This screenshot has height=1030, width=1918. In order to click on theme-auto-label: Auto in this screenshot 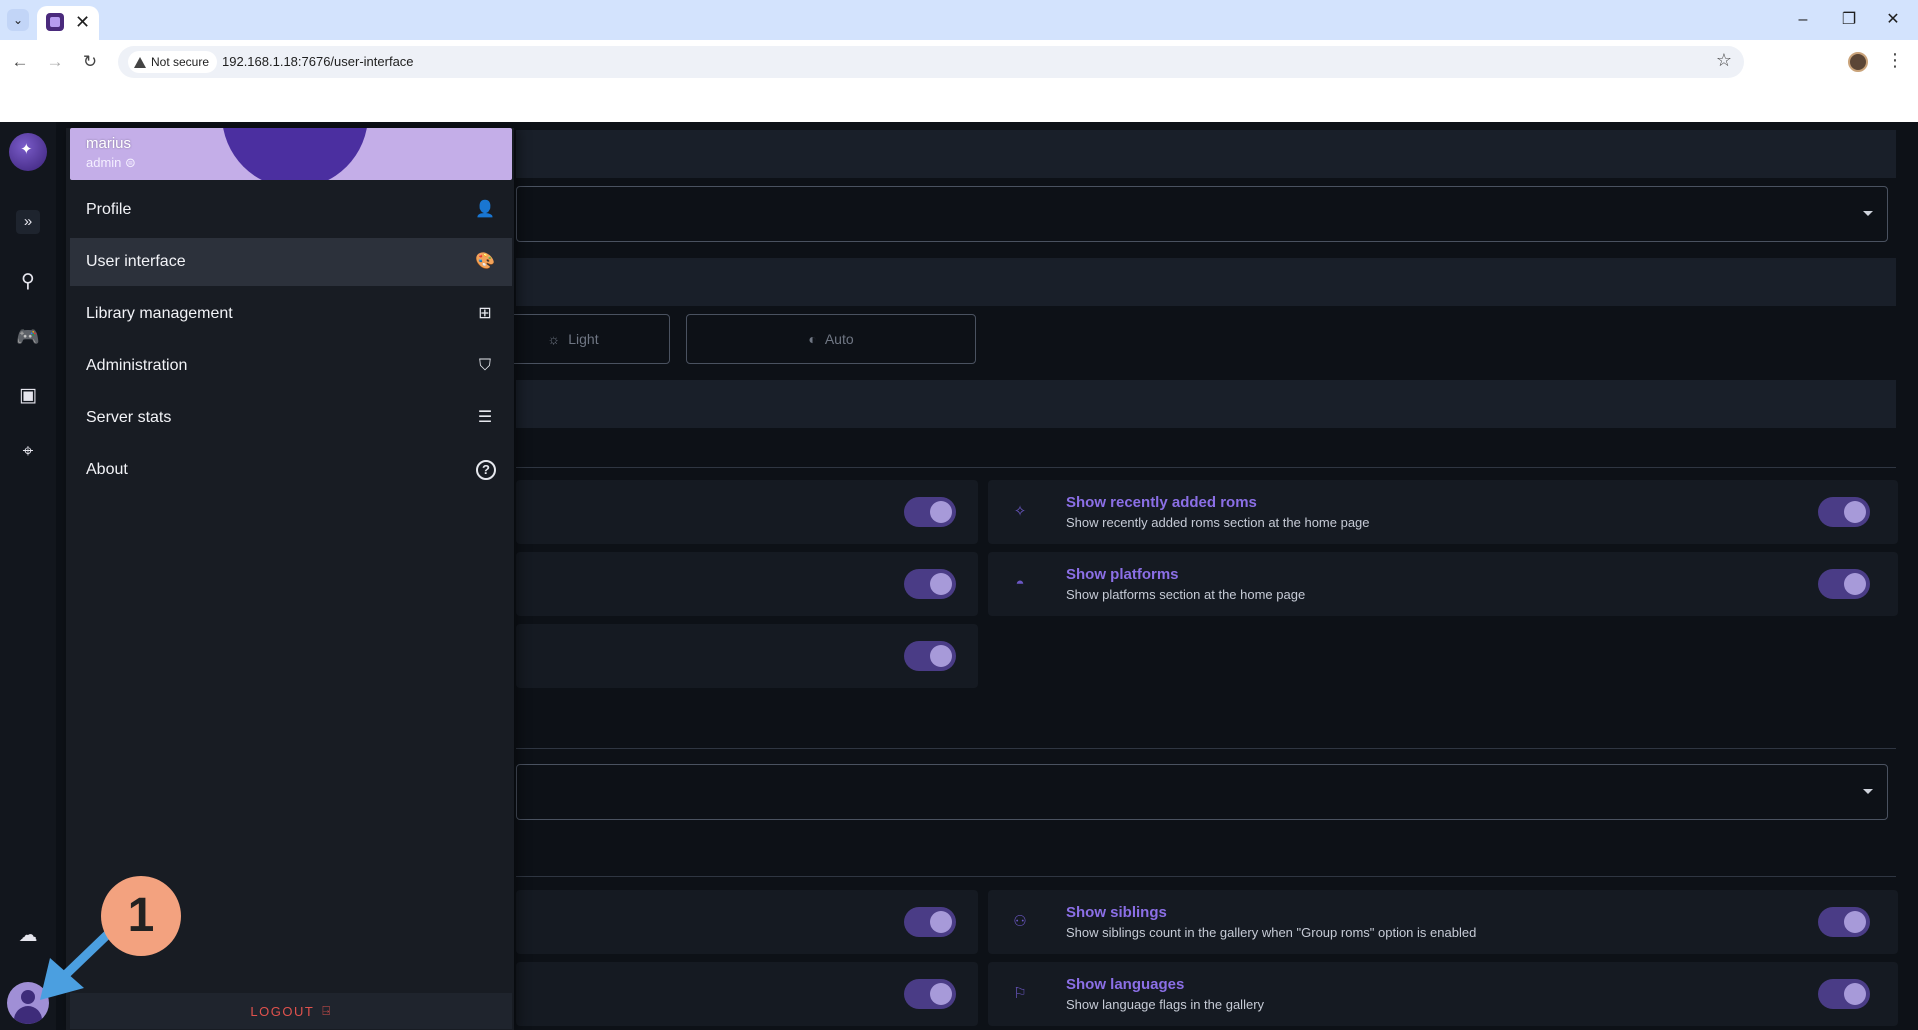, I will do `click(839, 339)`.